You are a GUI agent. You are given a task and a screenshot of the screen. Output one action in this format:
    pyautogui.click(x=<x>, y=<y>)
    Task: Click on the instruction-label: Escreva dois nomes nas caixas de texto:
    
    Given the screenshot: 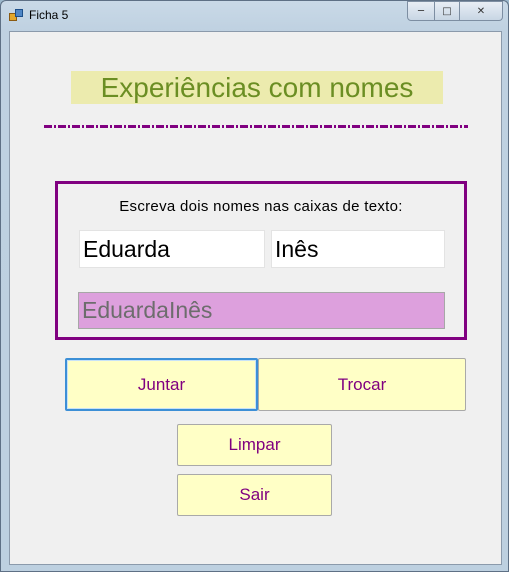 What is the action you would take?
    pyautogui.click(x=261, y=206)
    